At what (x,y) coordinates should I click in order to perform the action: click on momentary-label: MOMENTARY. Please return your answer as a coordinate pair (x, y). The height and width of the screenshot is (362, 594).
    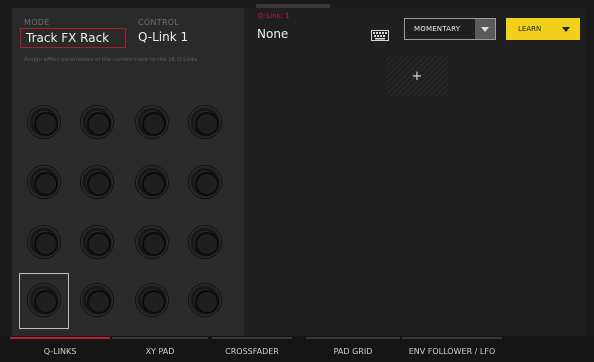
    Looking at the image, I should click on (437, 29).